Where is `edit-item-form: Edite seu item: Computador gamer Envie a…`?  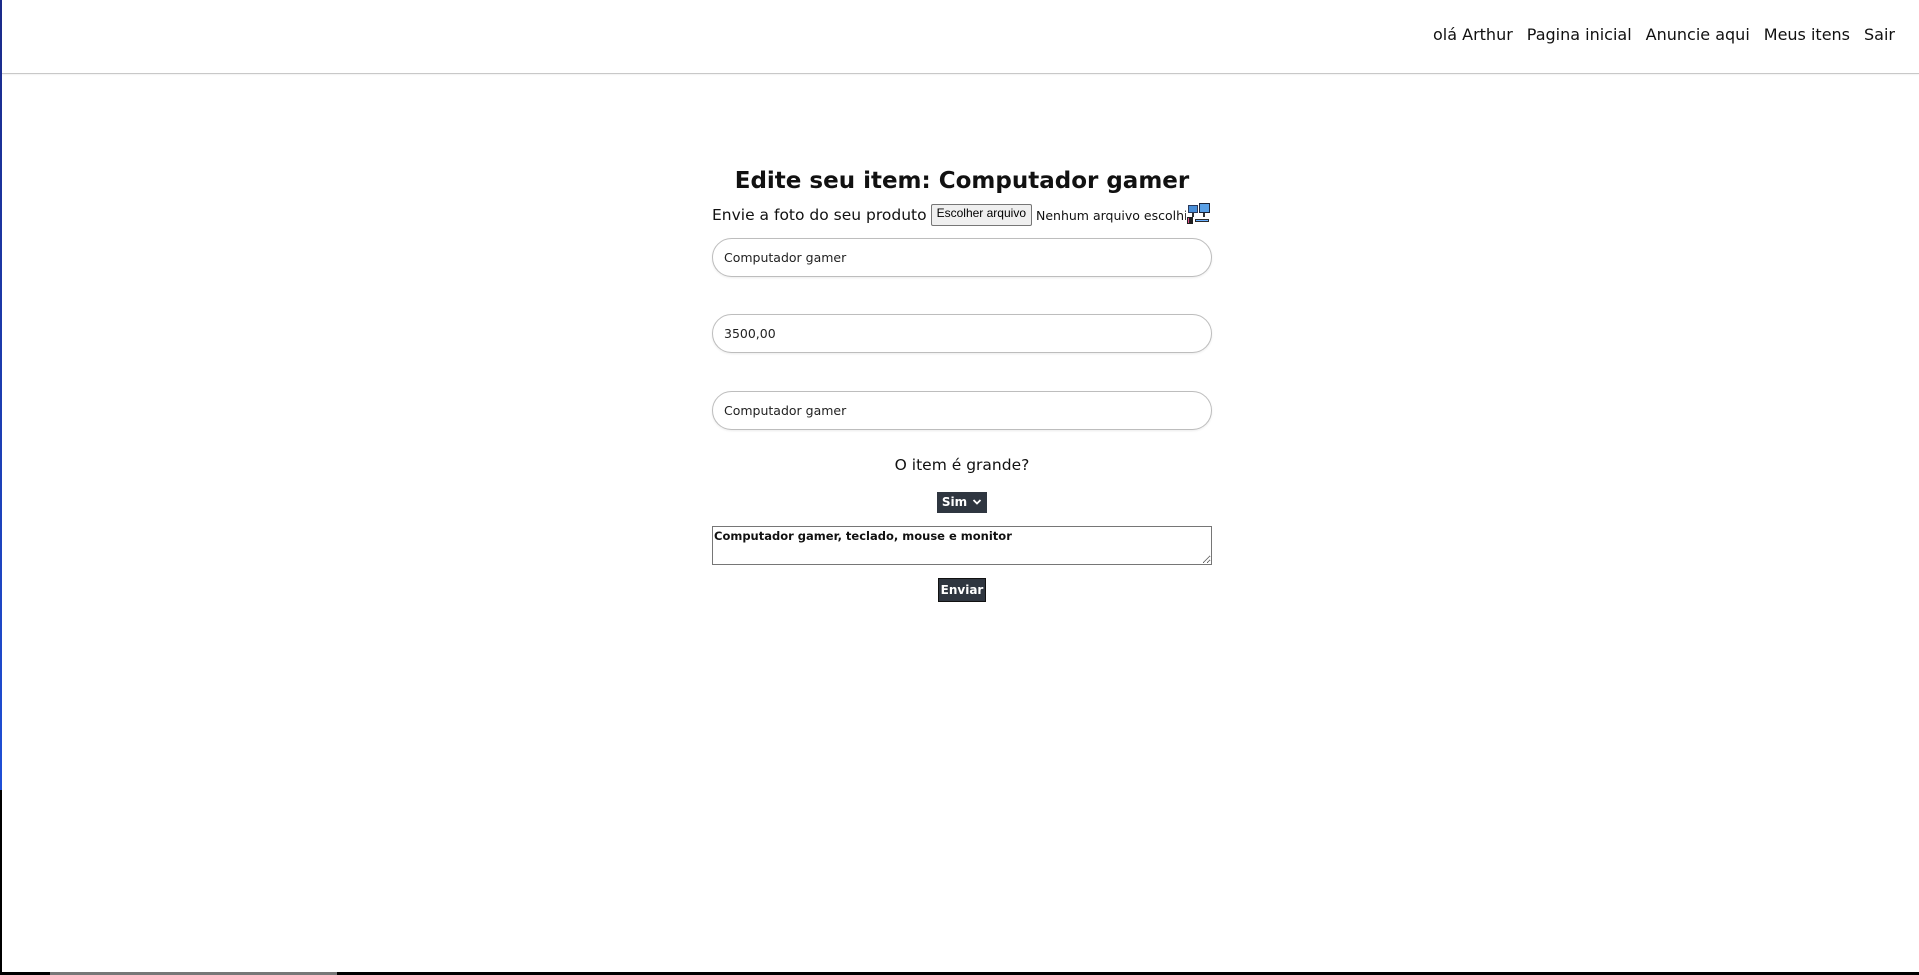 edit-item-form: Edite seu item: Computador gamer Envie a… is located at coordinates (962, 383).